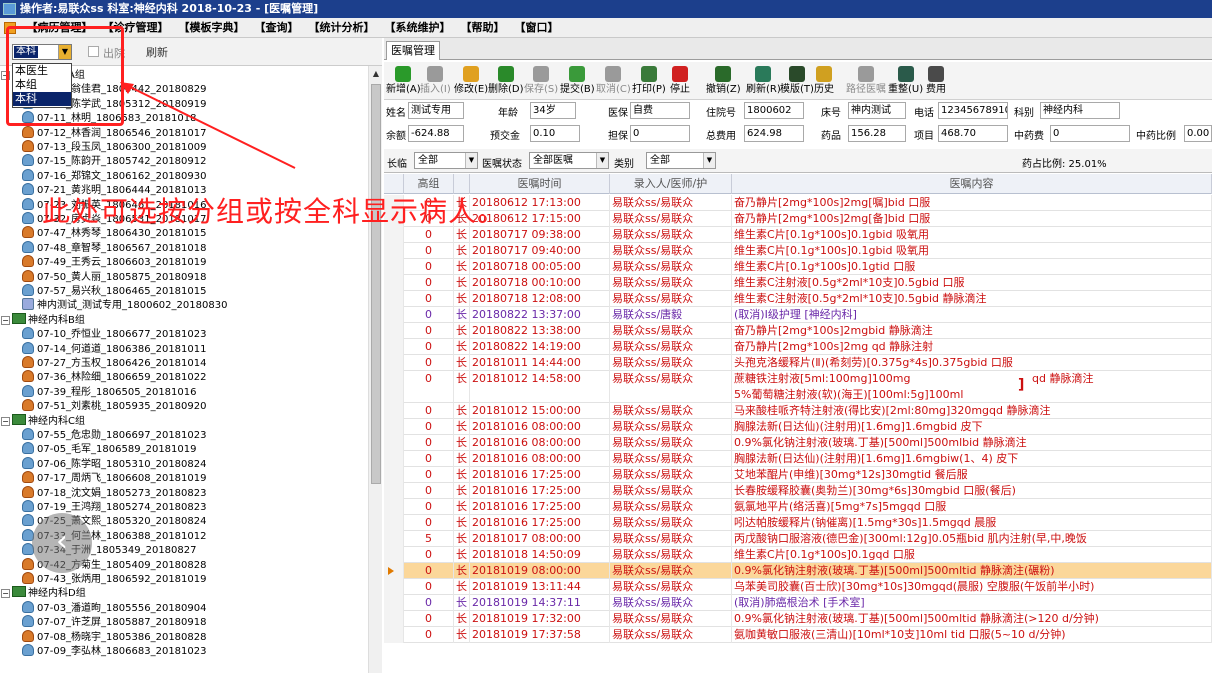 This screenshot has height=673, width=1212. Describe the element at coordinates (62, 543) in the screenshot. I see `chevron-left-icon: ‹` at that location.